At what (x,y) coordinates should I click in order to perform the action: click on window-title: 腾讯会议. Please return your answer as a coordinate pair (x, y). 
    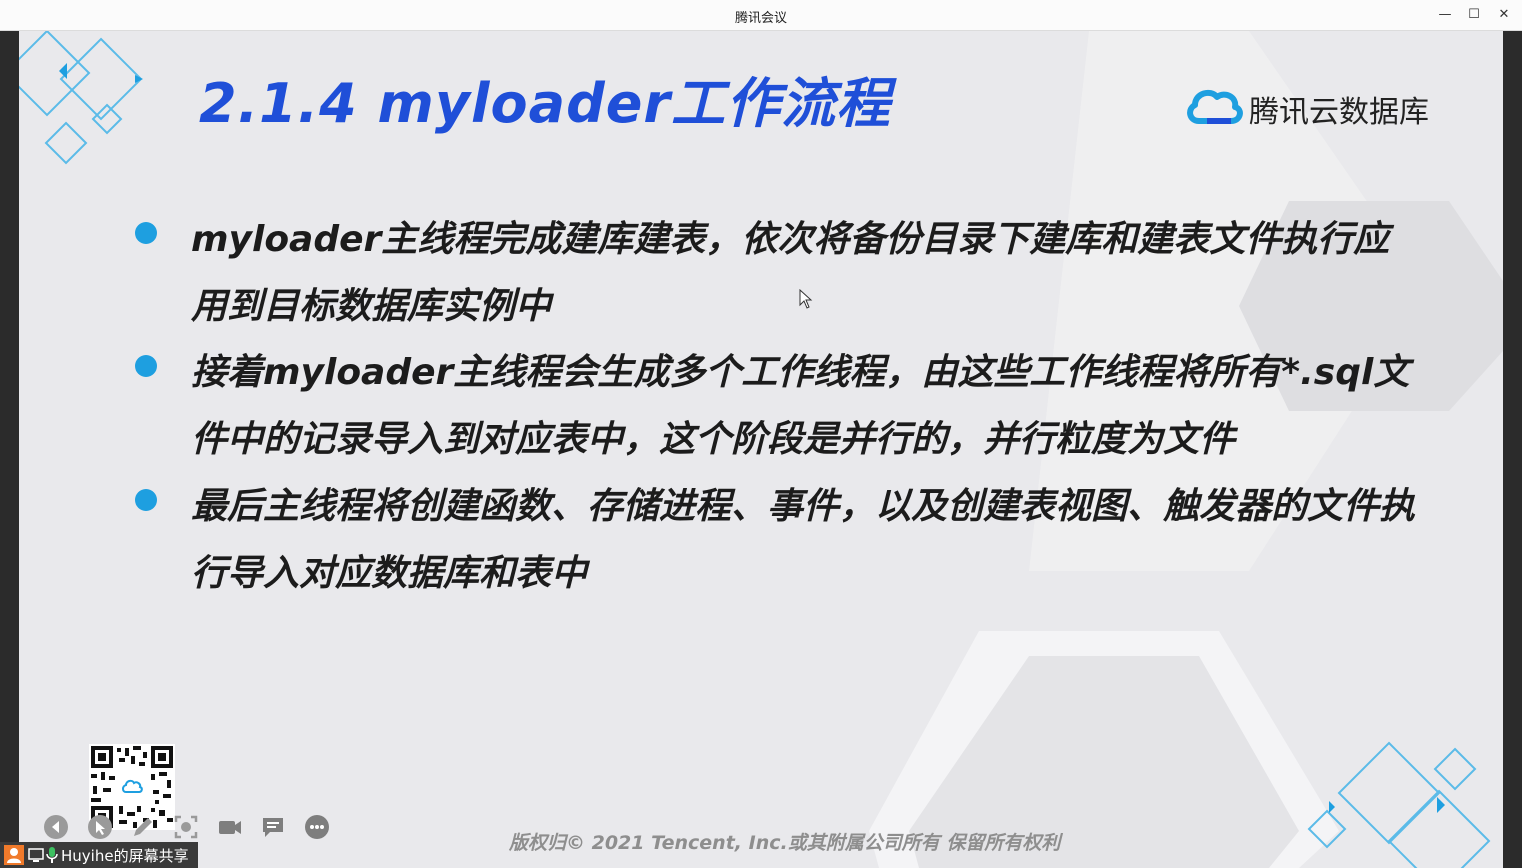
    Looking at the image, I should click on (760, 18).